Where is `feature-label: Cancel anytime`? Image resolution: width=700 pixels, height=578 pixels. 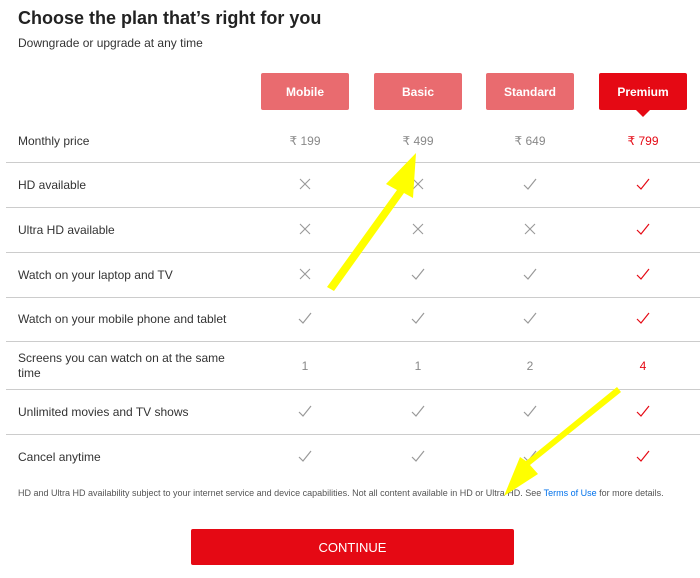 feature-label: Cancel anytime is located at coordinates (59, 457).